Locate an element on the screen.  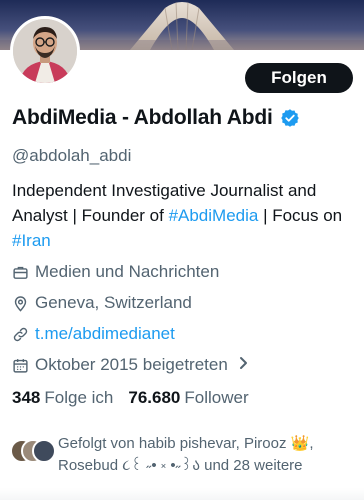
avatar-photo is located at coordinates (45, 51).